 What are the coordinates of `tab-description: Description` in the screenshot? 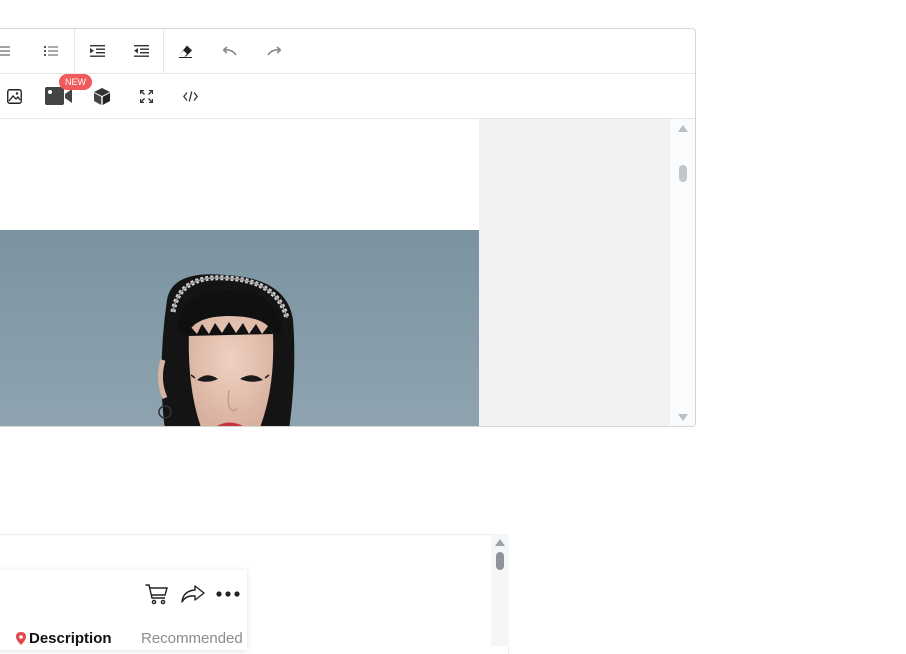 It's located at (64, 638).